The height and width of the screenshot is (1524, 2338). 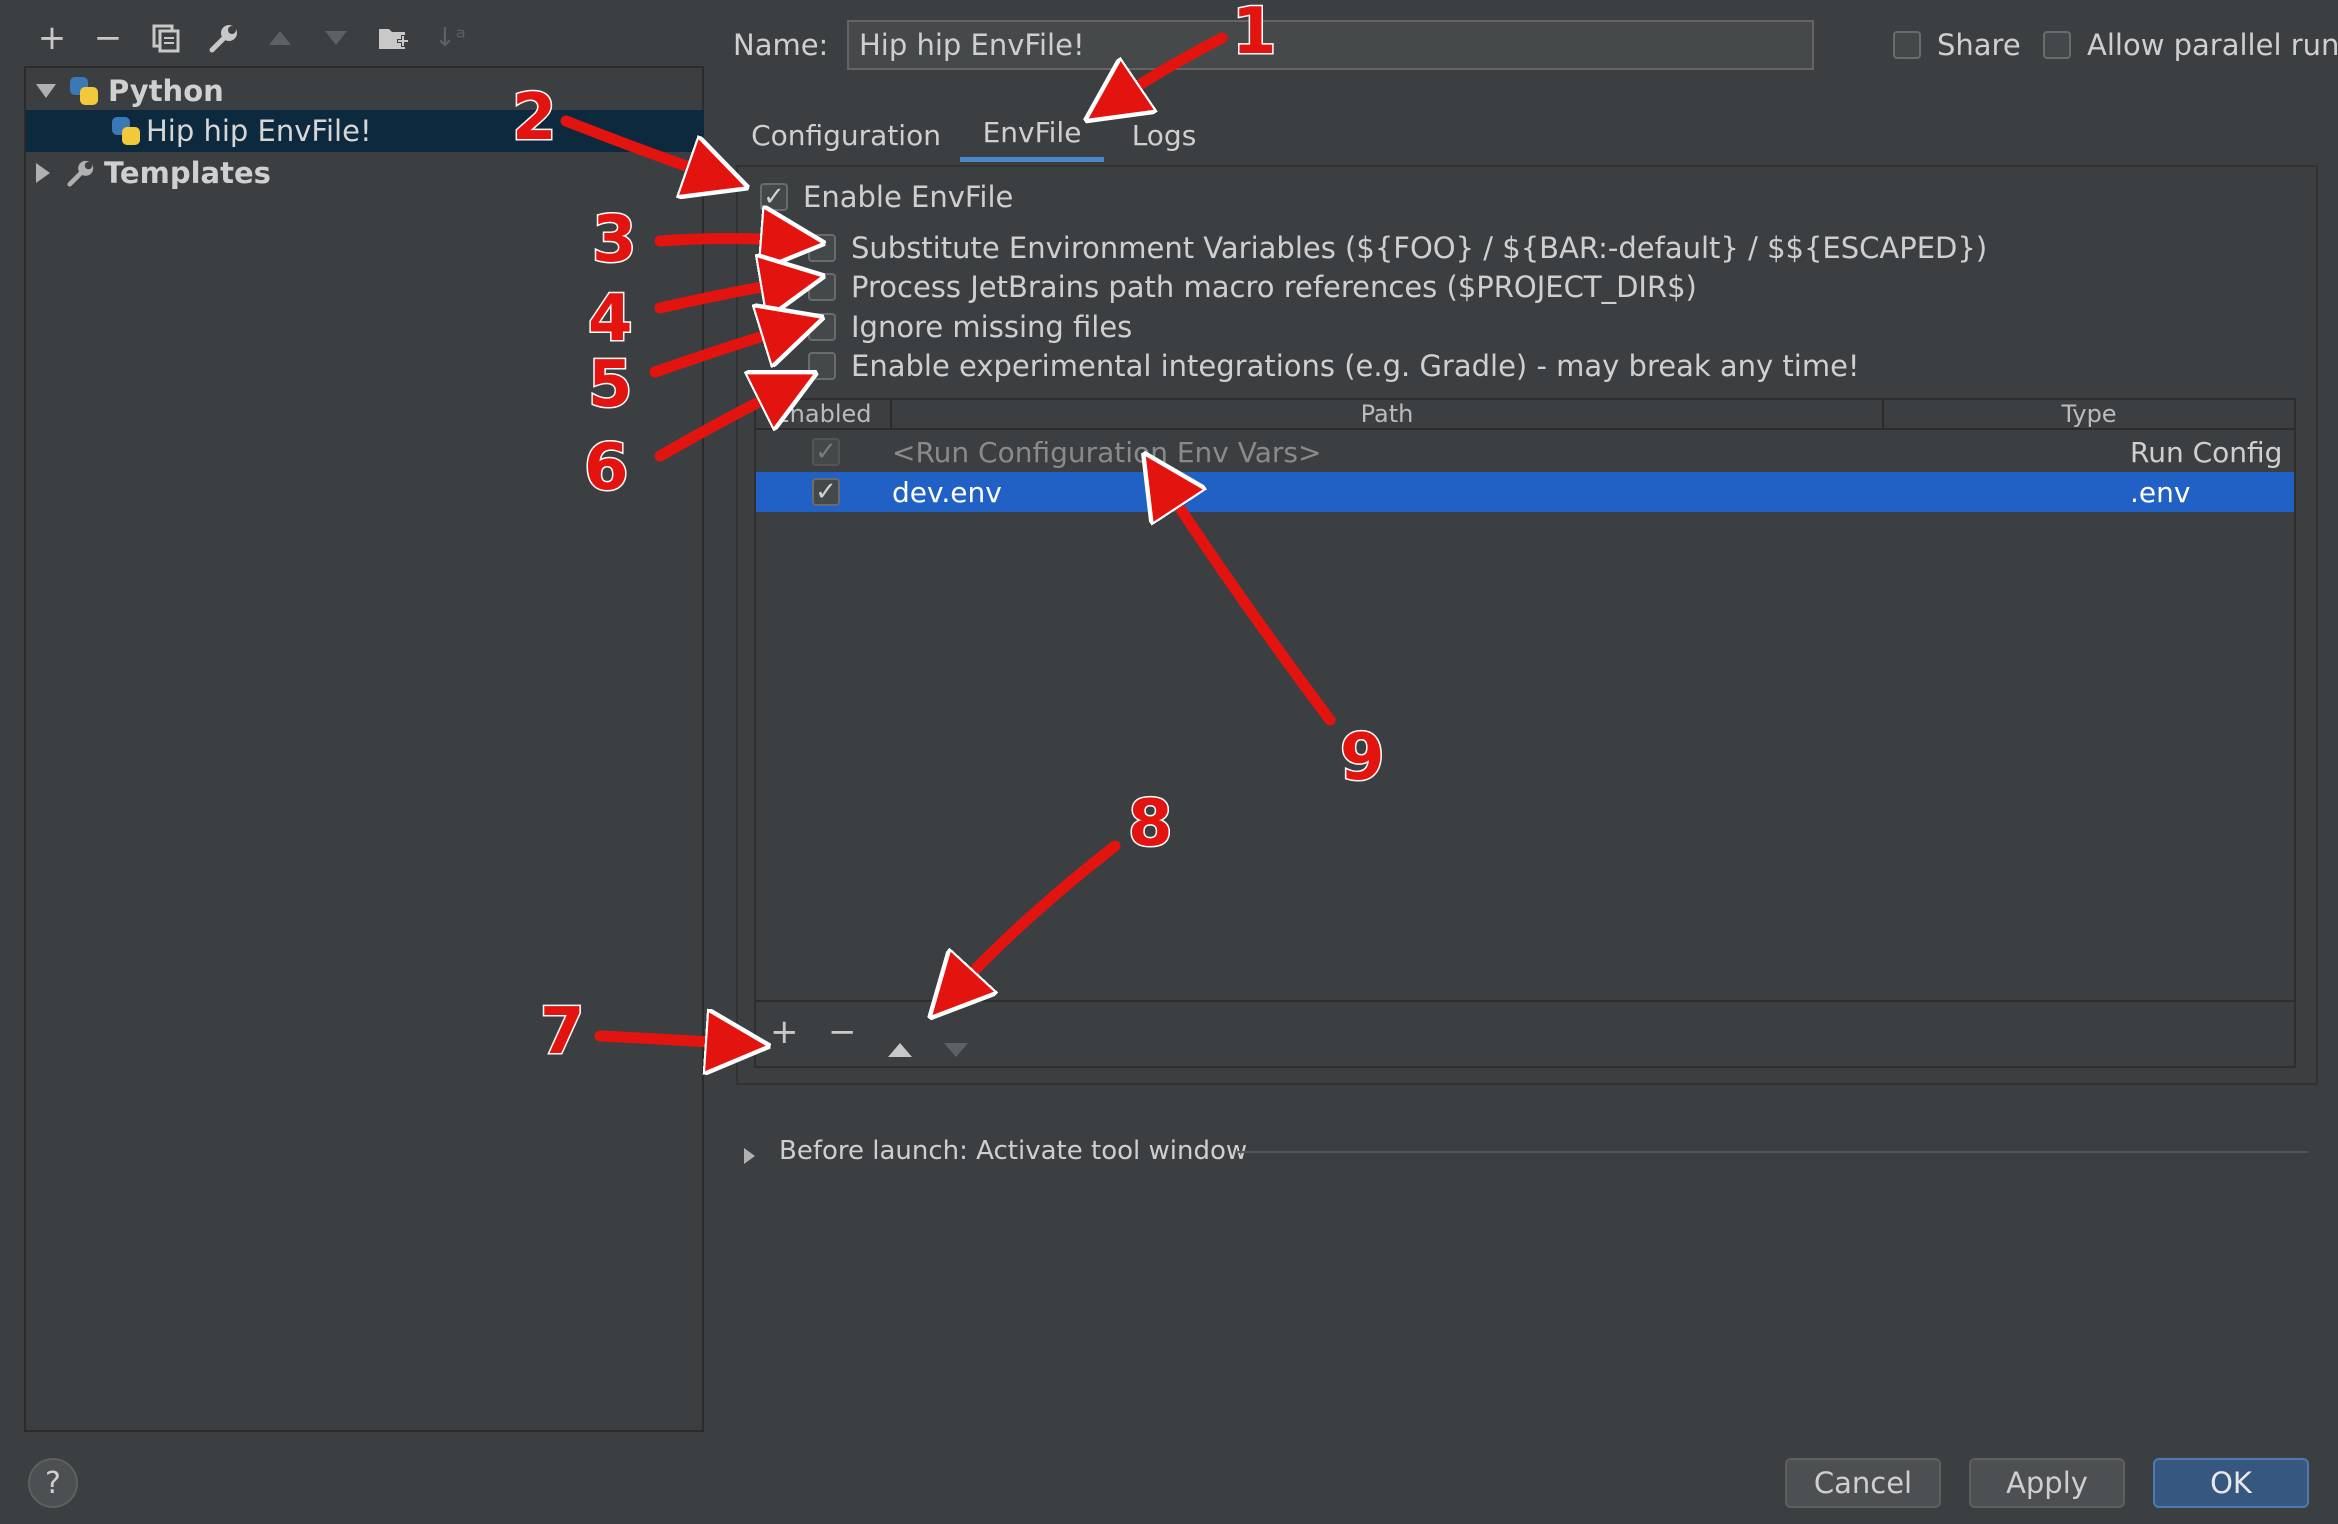 What do you see at coordinates (824, 415) in the screenshot?
I see `column-header-enabled: Enabled` at bounding box center [824, 415].